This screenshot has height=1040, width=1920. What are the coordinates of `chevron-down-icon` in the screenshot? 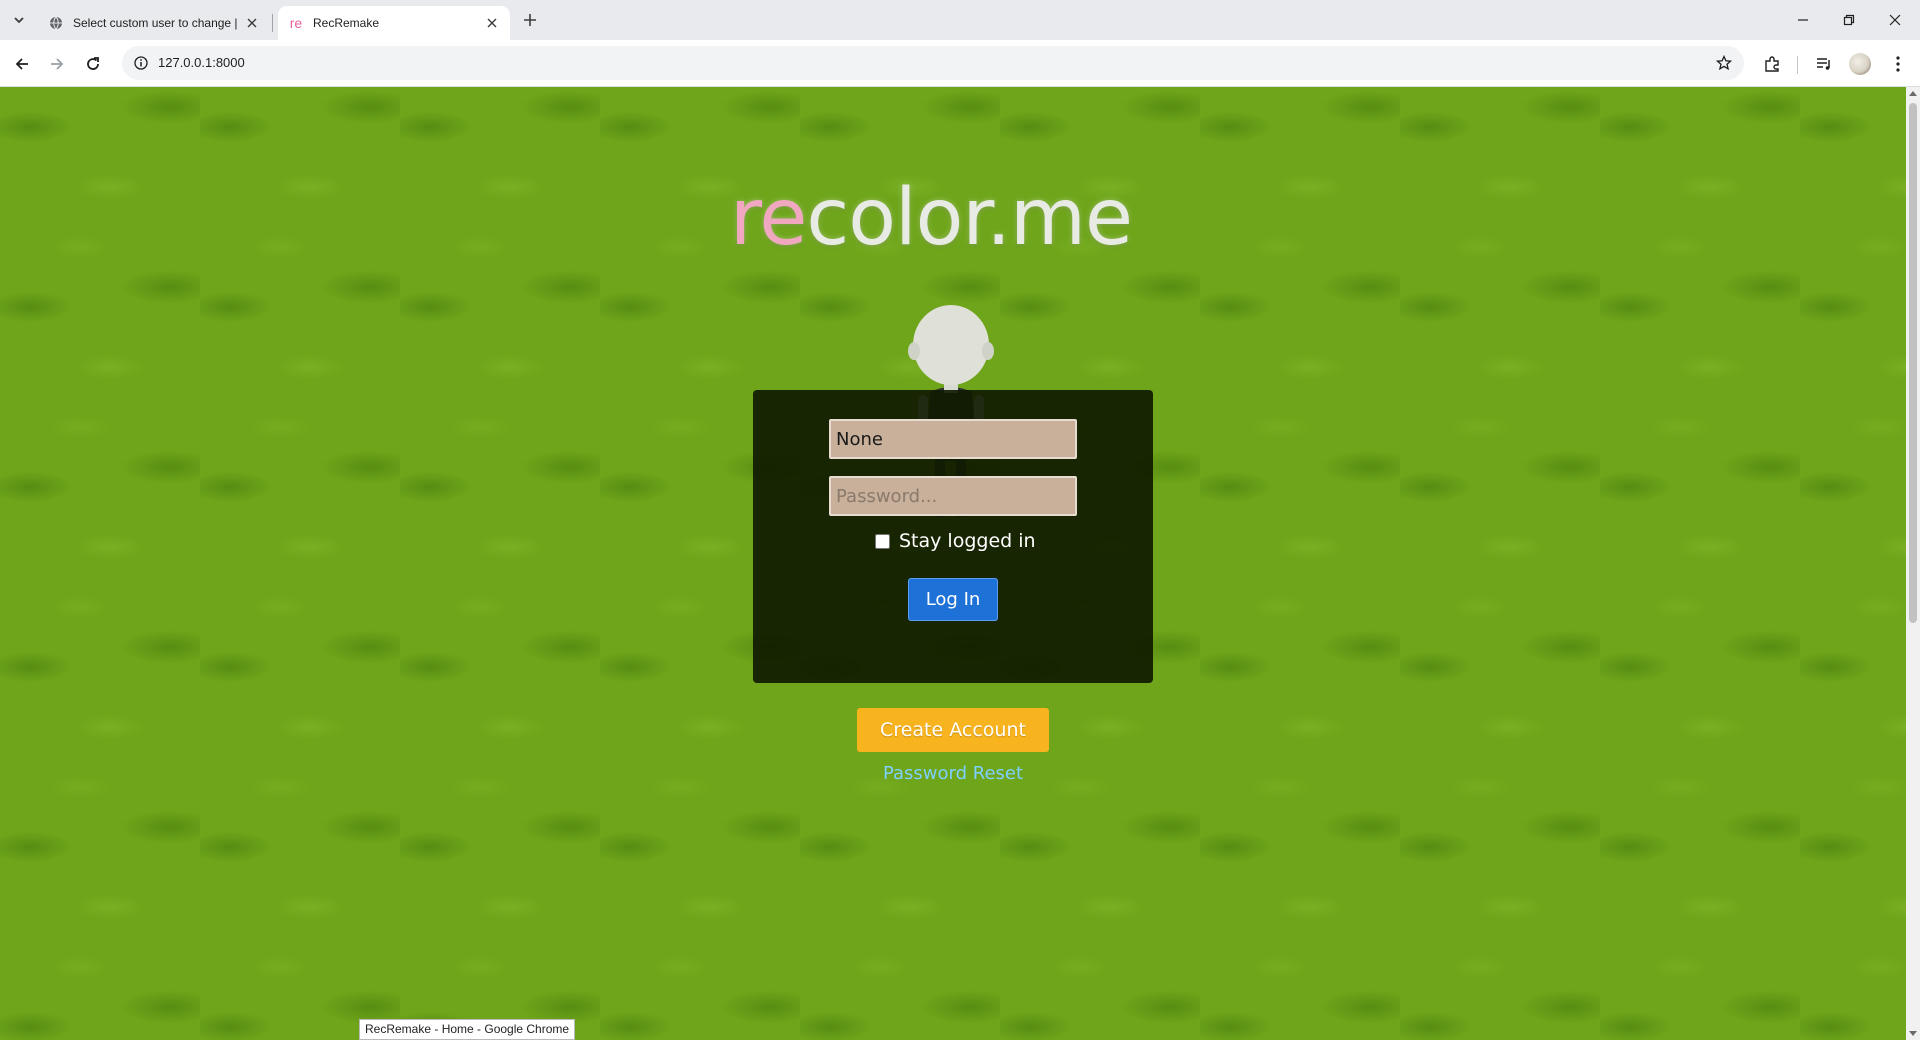 It's located at (19, 20).